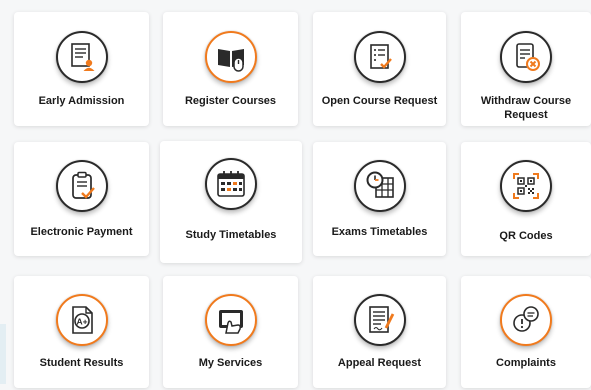 The height and width of the screenshot is (390, 591). Describe the element at coordinates (526, 57) in the screenshot. I see `withdraw-document-icon` at that location.